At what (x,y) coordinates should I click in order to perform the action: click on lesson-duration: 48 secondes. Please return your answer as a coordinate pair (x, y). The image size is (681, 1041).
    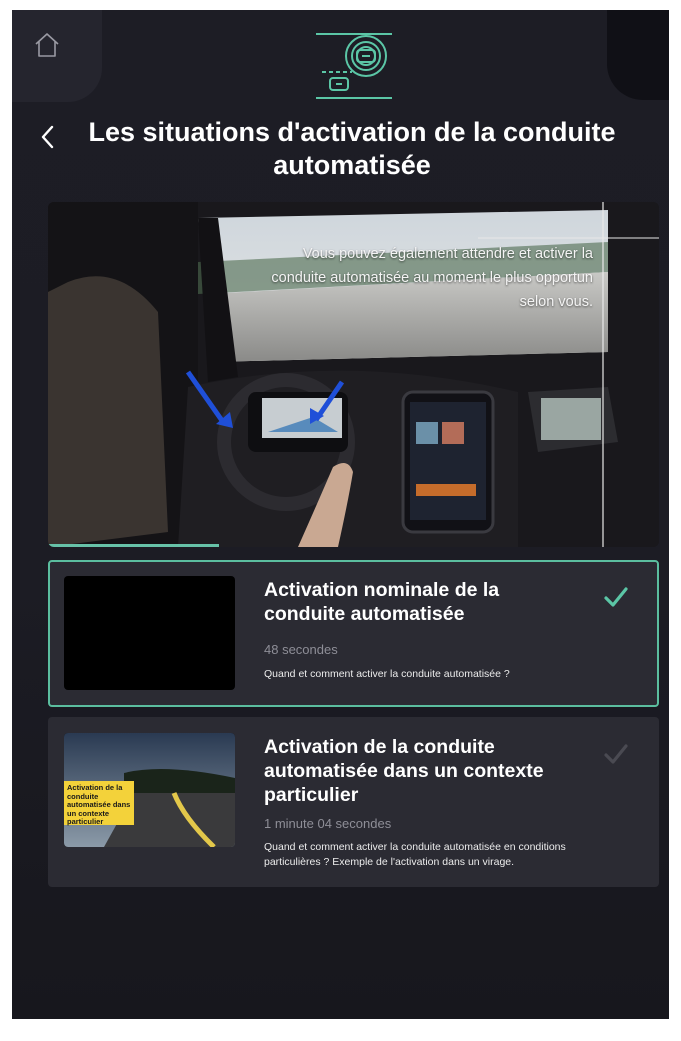
    Looking at the image, I should click on (301, 649).